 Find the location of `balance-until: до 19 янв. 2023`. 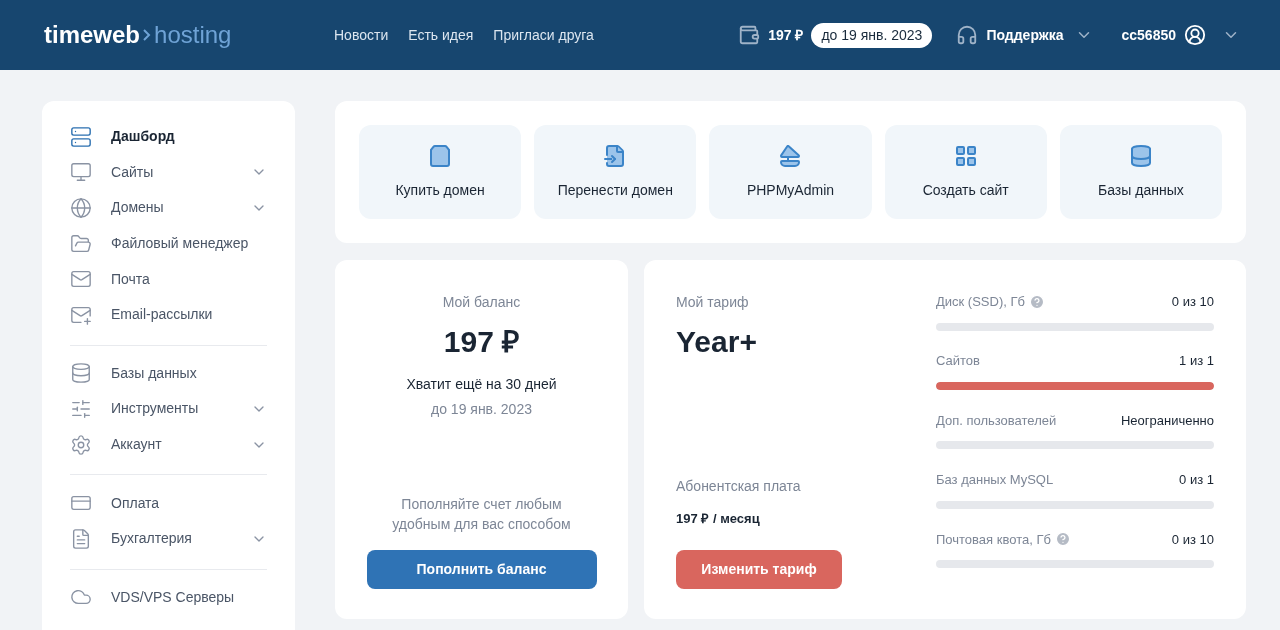

balance-until: до 19 янв. 2023 is located at coordinates (481, 409).